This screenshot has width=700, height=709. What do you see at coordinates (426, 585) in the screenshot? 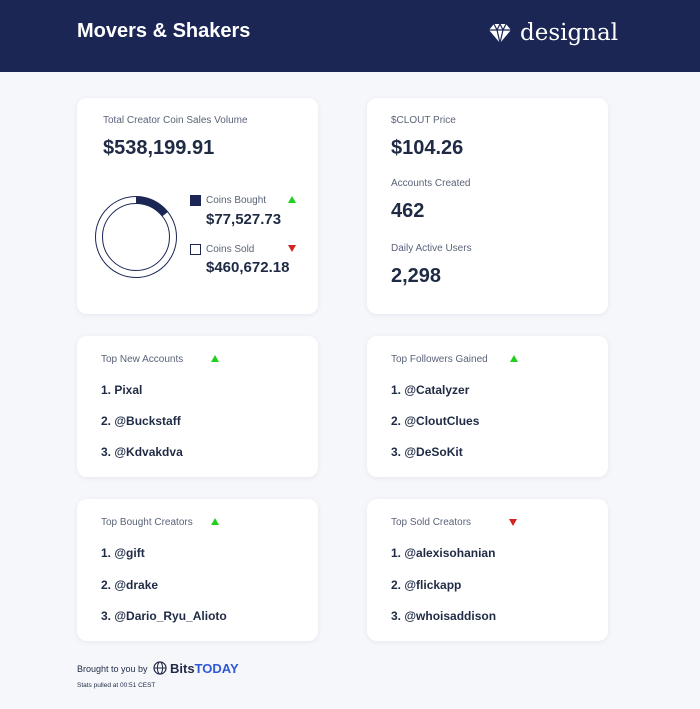
I see `list-item: 2. @flickapp` at bounding box center [426, 585].